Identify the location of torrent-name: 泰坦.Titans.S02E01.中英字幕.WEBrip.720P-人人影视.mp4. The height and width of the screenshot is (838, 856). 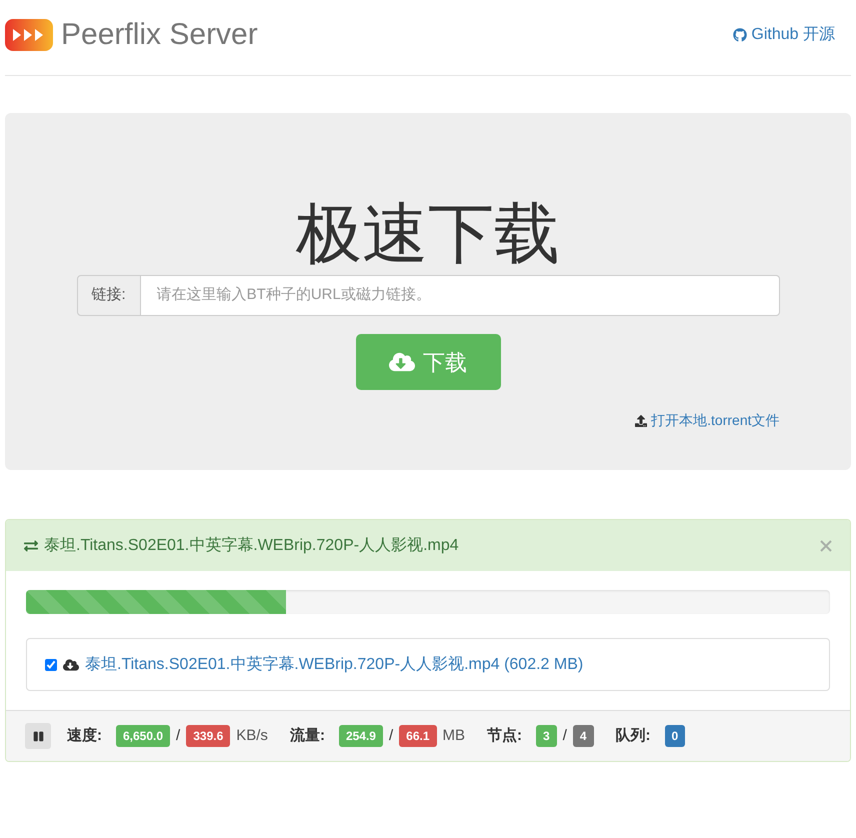
(251, 546).